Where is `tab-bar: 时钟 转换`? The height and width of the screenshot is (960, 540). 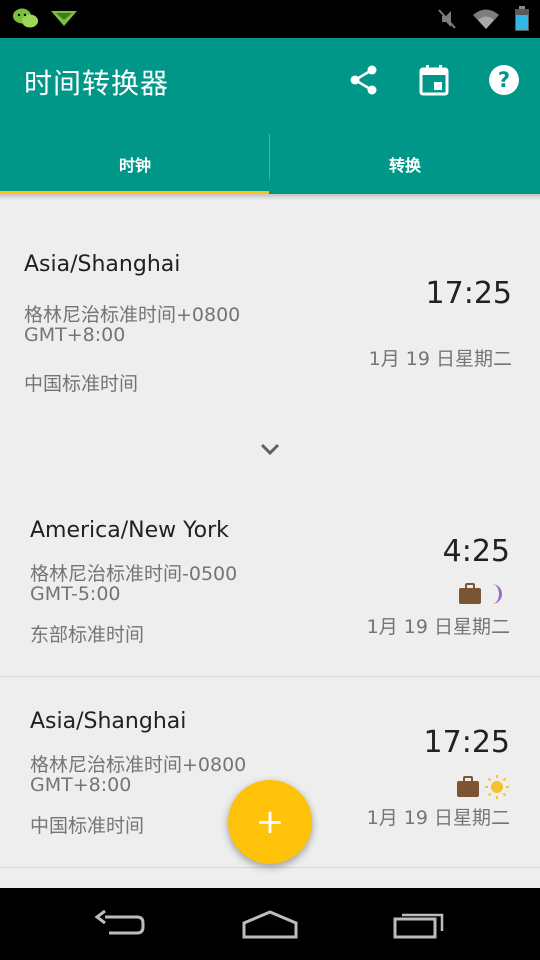
tab-bar: 时钟 转换 is located at coordinates (270, 164).